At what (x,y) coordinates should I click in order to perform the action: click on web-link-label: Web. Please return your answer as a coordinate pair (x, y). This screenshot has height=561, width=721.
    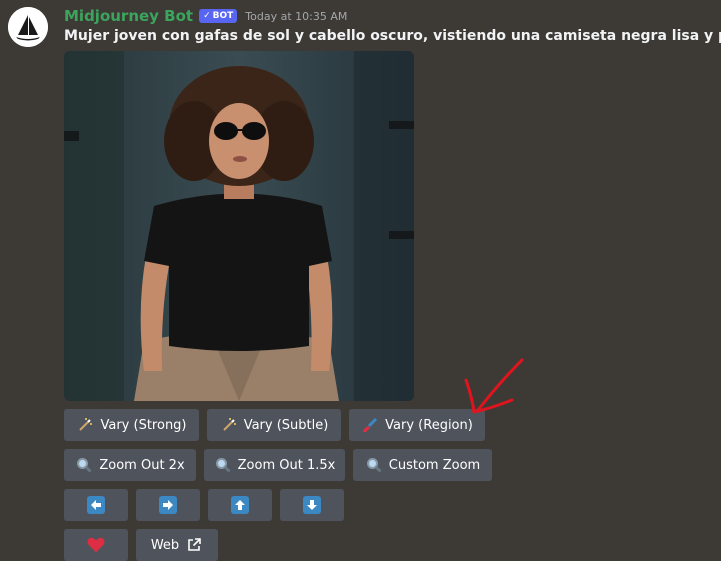
    Looking at the image, I should click on (165, 545).